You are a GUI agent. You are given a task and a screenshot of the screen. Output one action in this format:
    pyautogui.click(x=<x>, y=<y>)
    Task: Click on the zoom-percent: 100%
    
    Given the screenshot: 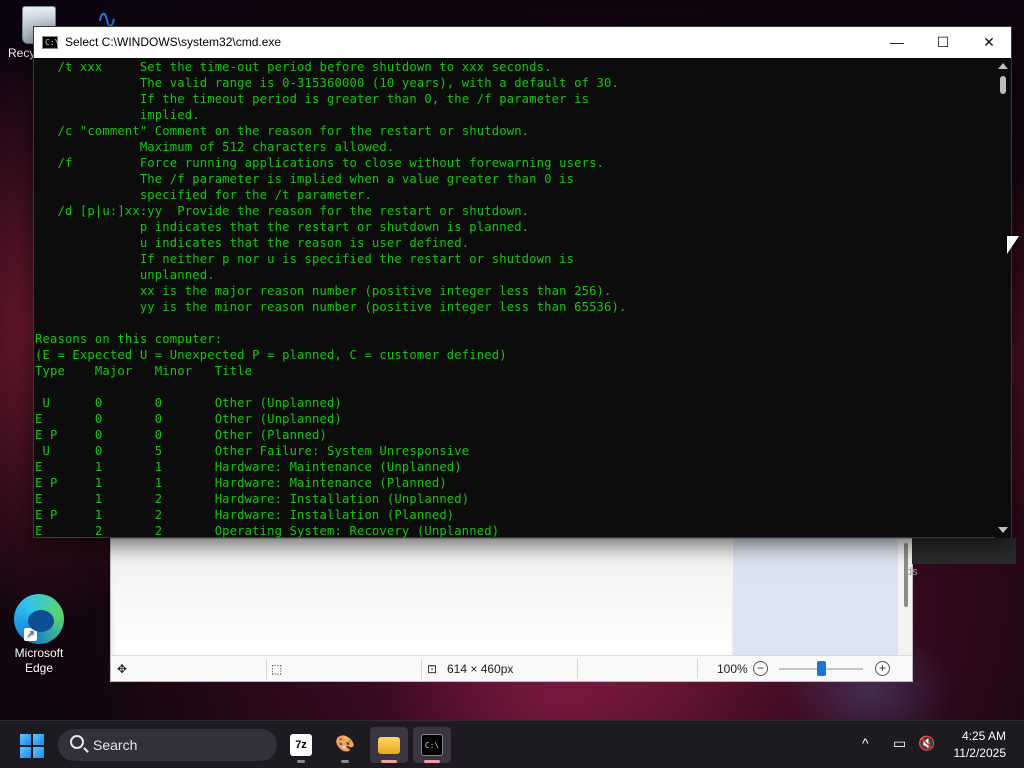 What is the action you would take?
    pyautogui.click(x=732, y=669)
    